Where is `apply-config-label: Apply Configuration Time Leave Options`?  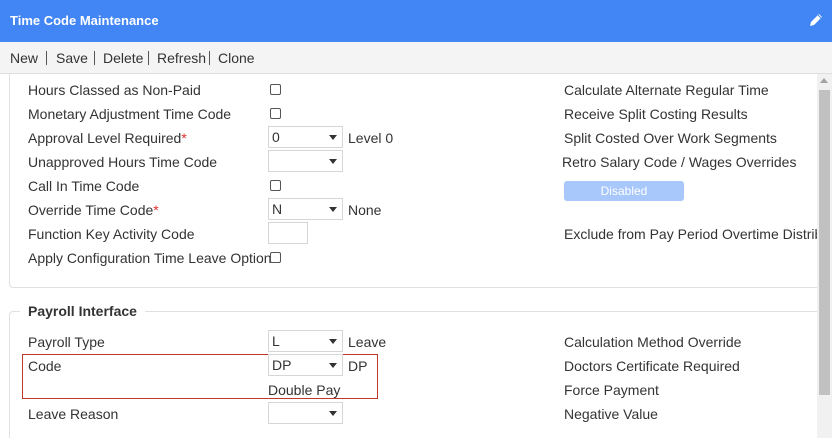 apply-config-label: Apply Configuration Time Leave Options is located at coordinates (153, 258).